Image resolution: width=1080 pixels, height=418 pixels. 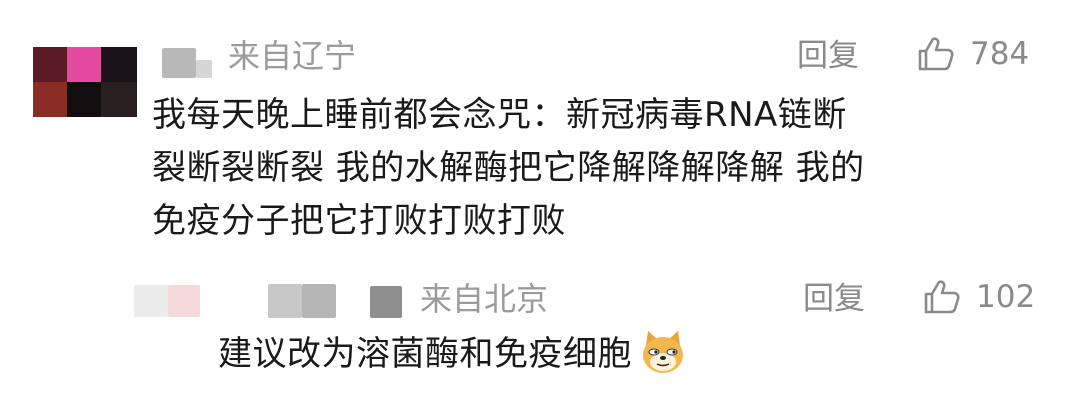 What do you see at coordinates (484, 299) in the screenshot?
I see `reply-location: 来自北京` at bounding box center [484, 299].